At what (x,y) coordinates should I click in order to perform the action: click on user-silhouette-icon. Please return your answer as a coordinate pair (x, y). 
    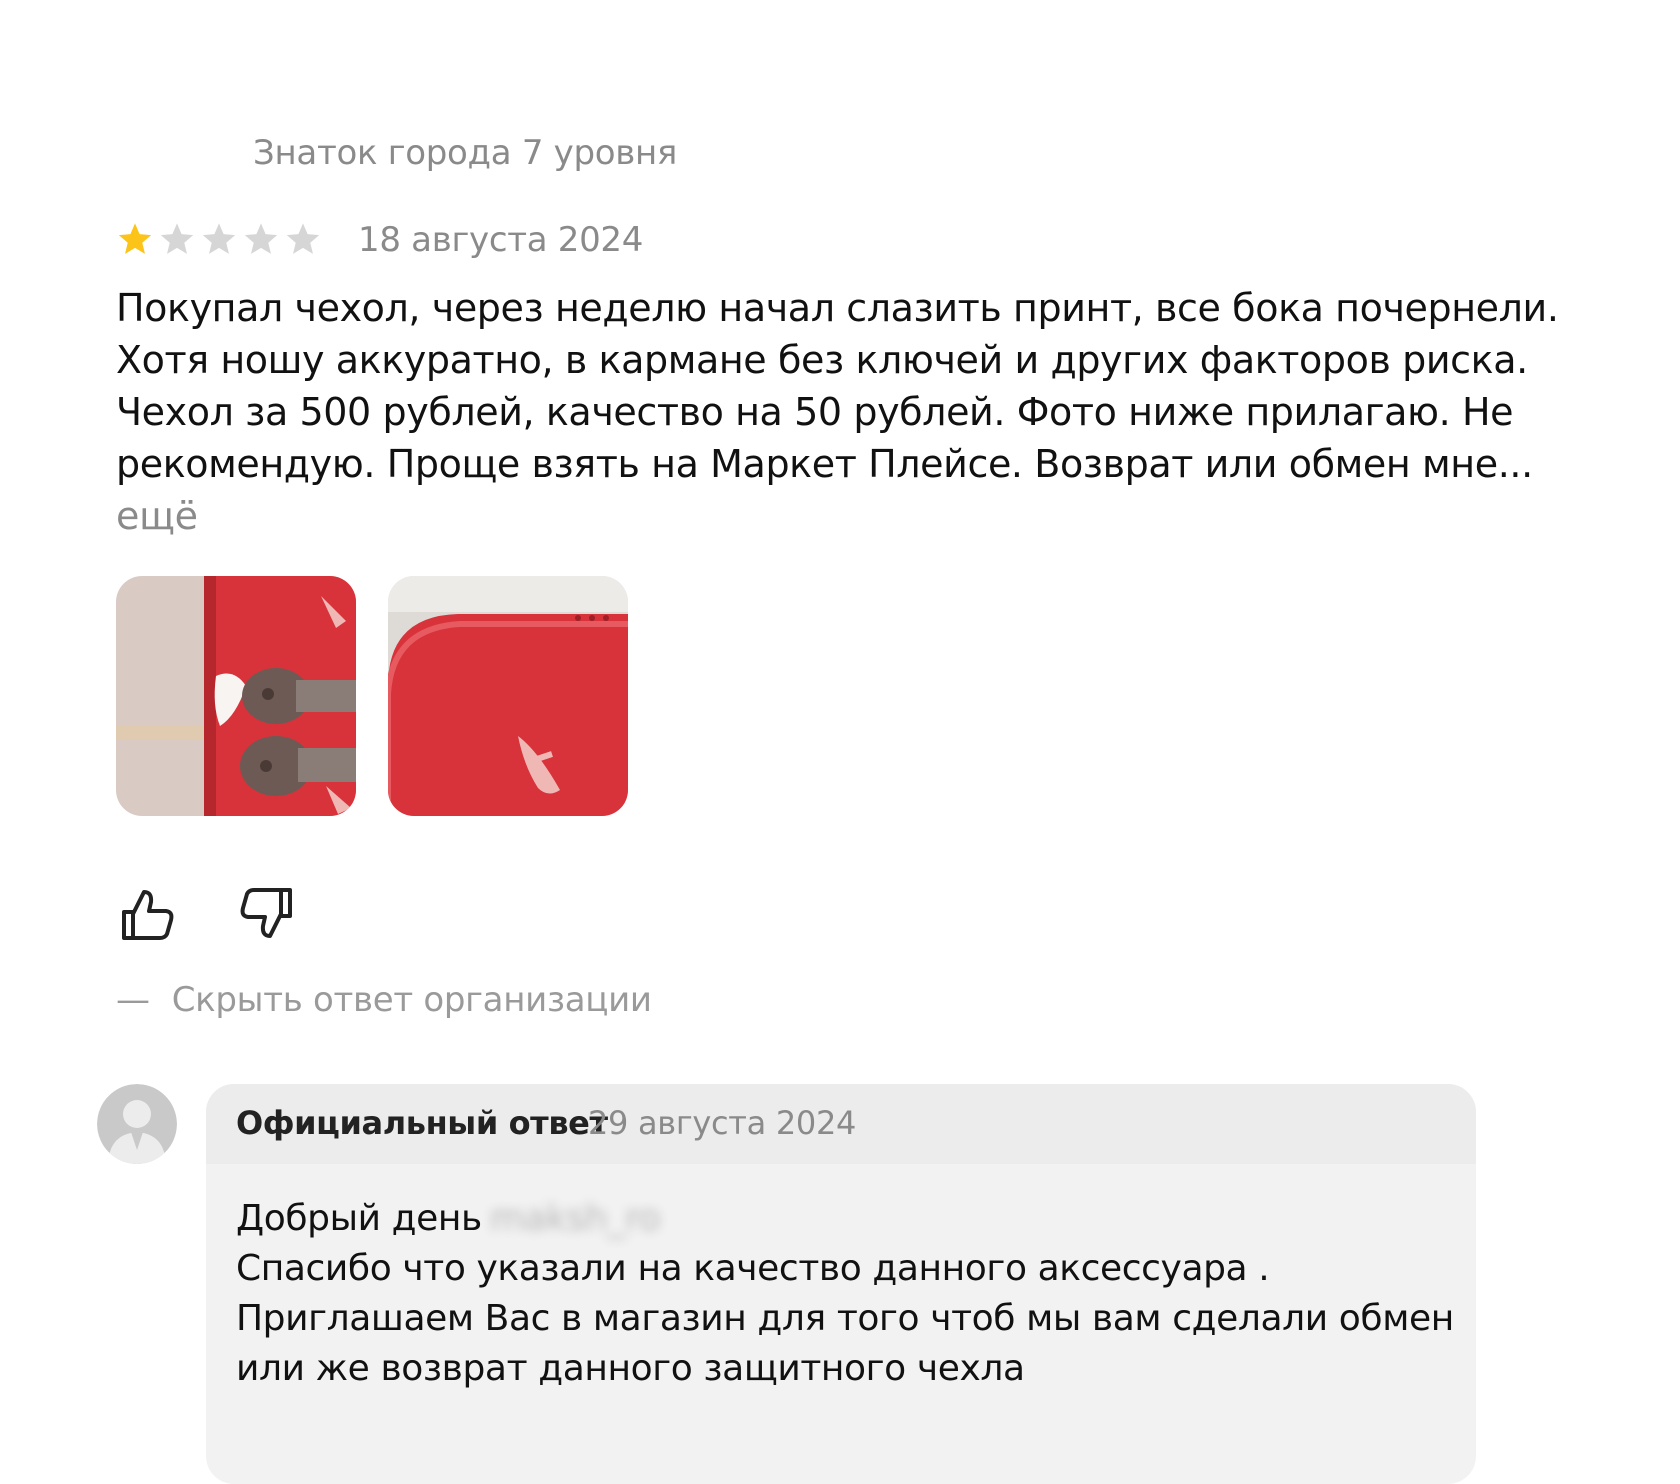
    Looking at the image, I should click on (137, 1124).